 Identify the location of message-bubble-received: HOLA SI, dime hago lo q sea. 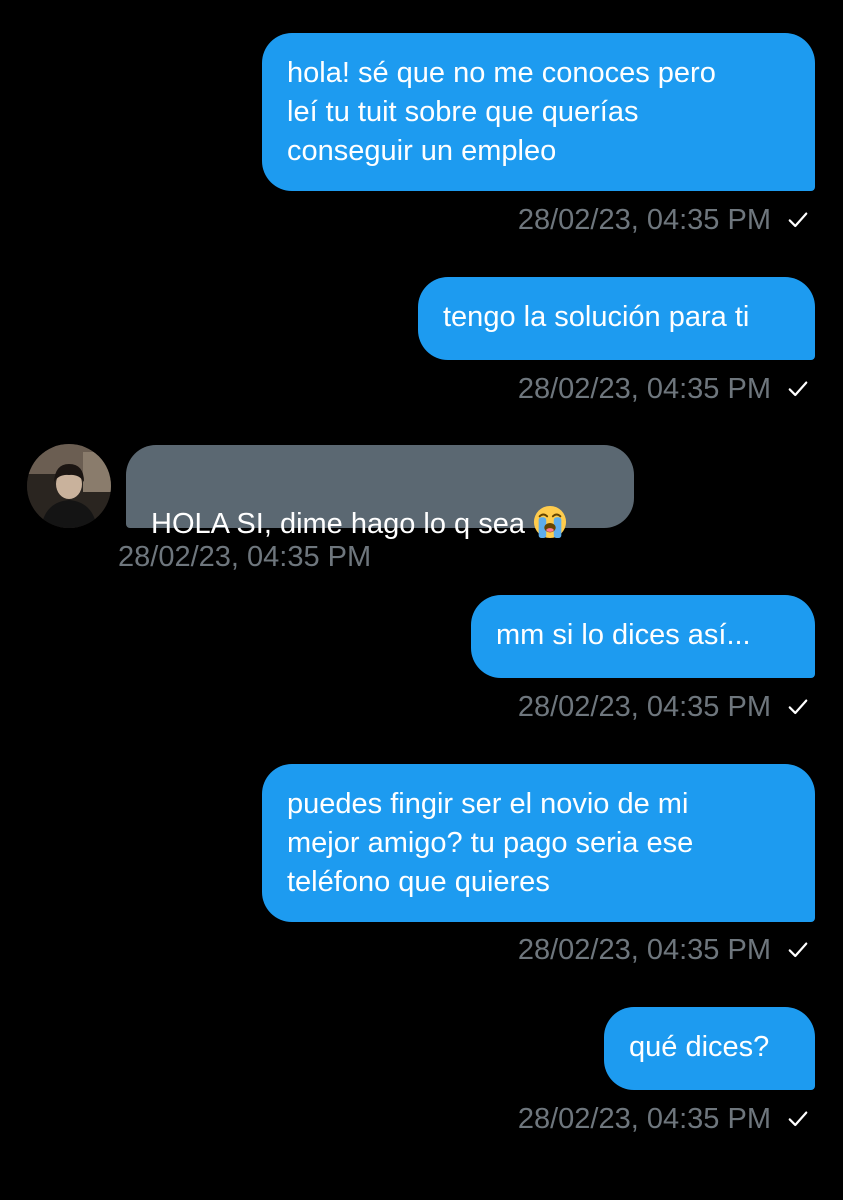
(380, 492).